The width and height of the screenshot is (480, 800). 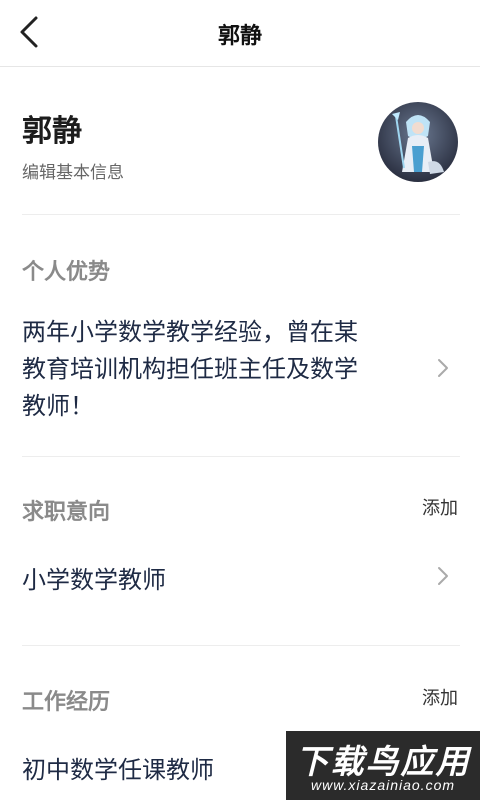 What do you see at coordinates (383, 785) in the screenshot?
I see `watermark-url: www.xiazainiao.com` at bounding box center [383, 785].